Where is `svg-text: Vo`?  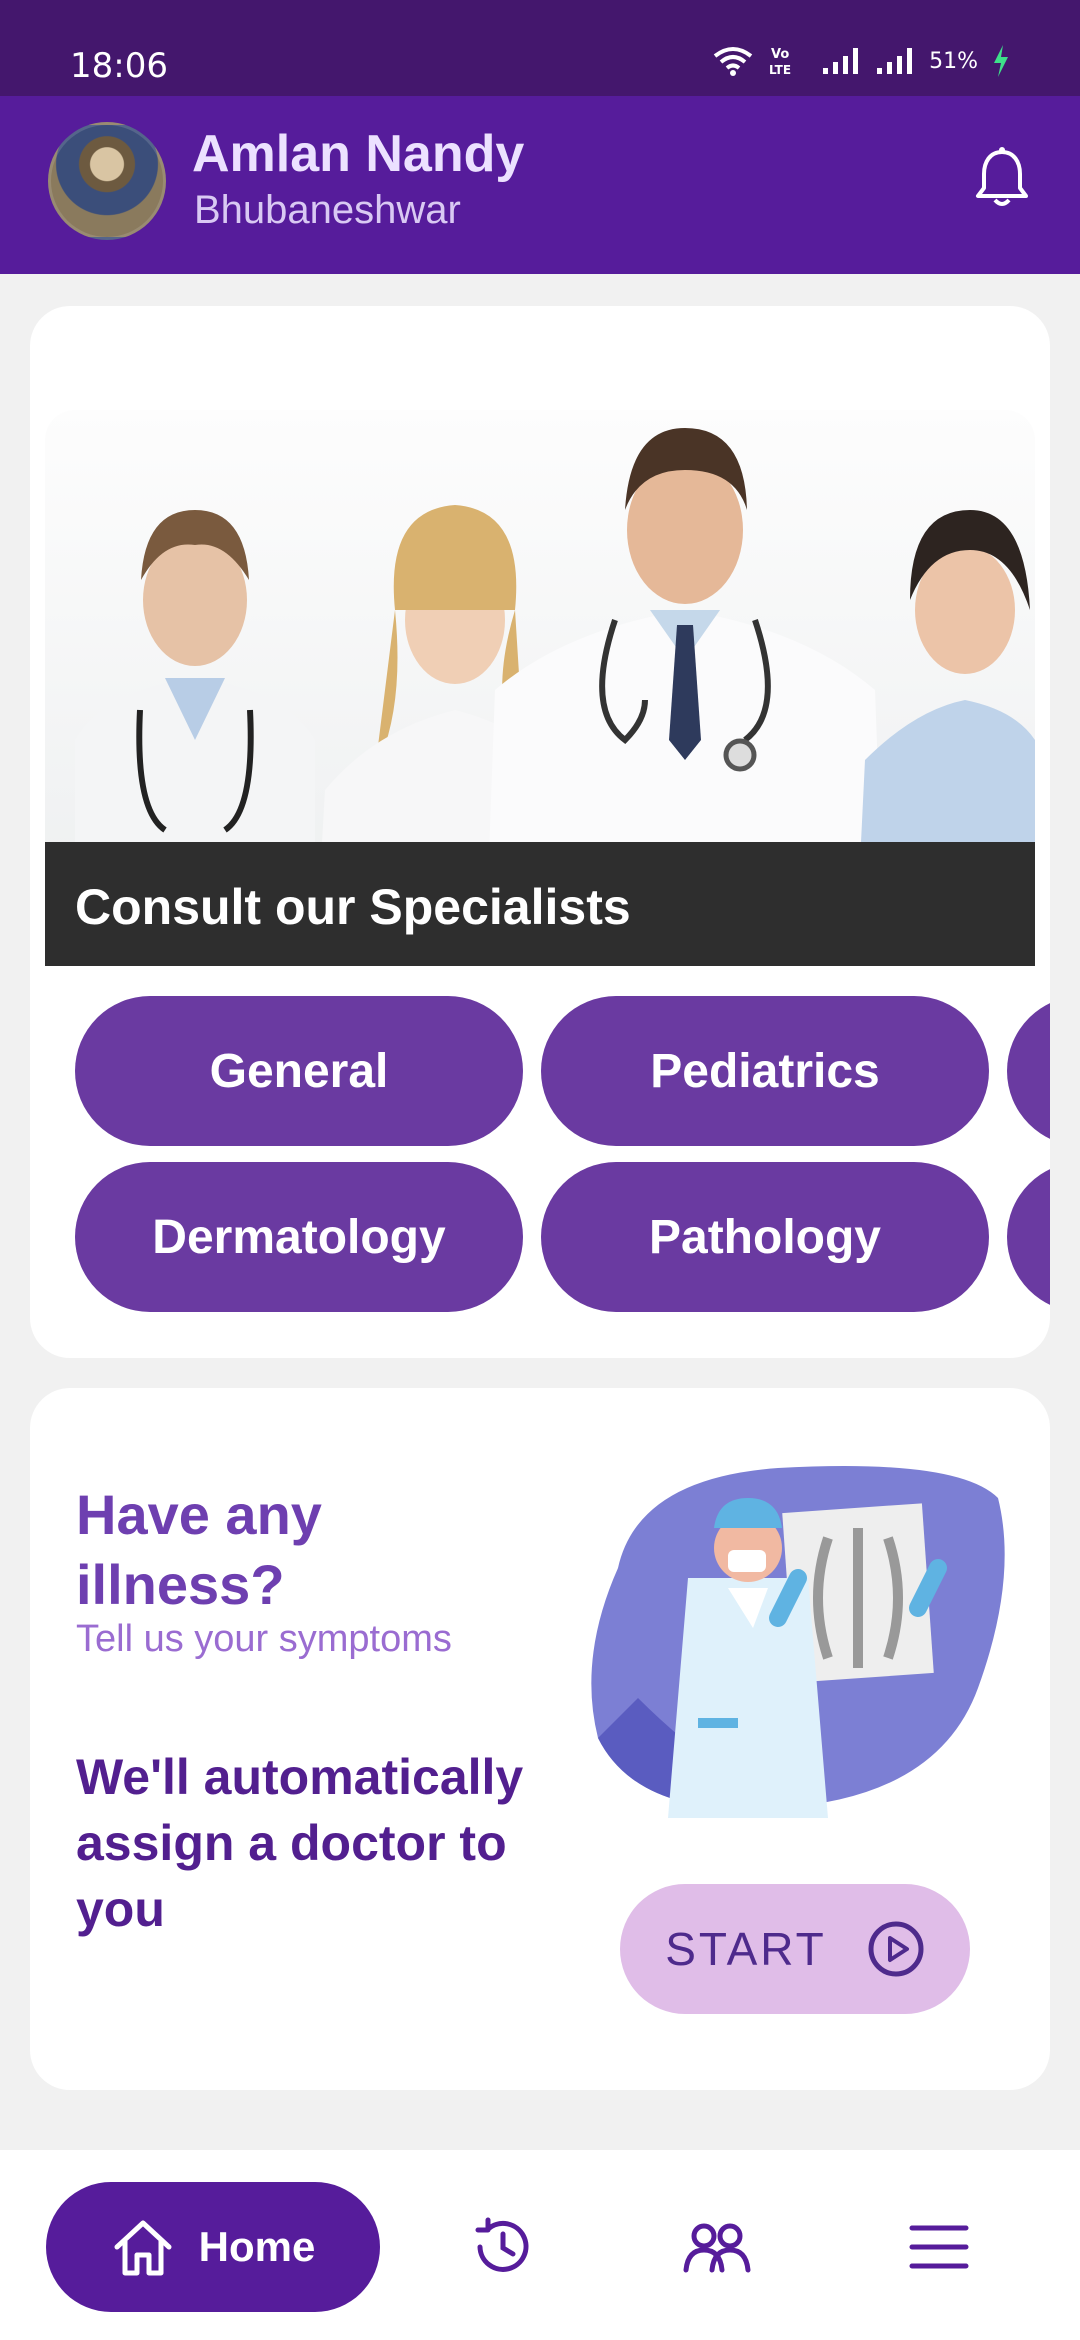 svg-text: Vo is located at coordinates (780, 54).